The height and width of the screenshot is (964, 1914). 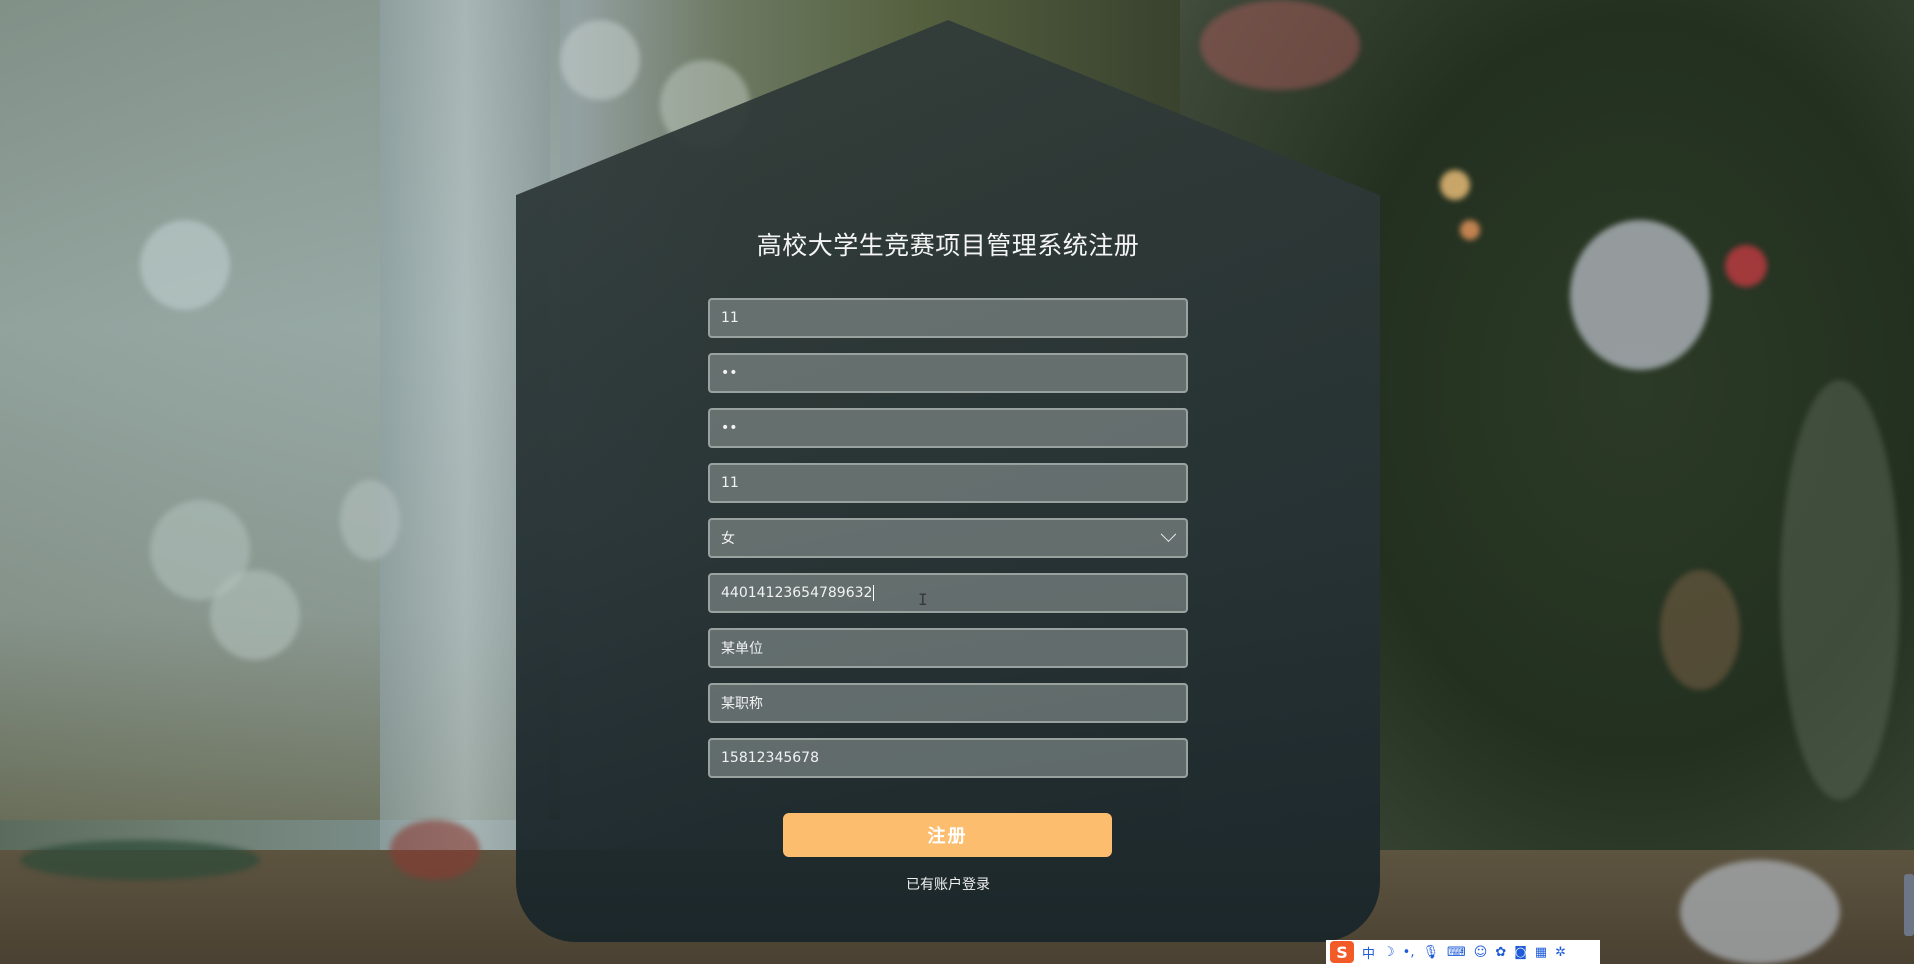 What do you see at coordinates (948, 884) in the screenshot?
I see `login-link: 已有账户登录` at bounding box center [948, 884].